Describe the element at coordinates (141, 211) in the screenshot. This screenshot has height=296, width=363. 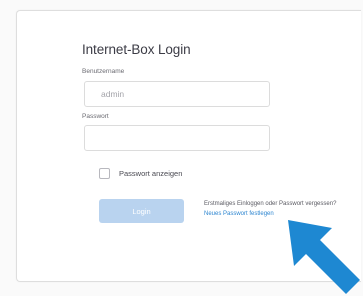
I see `login-button: Login` at that location.